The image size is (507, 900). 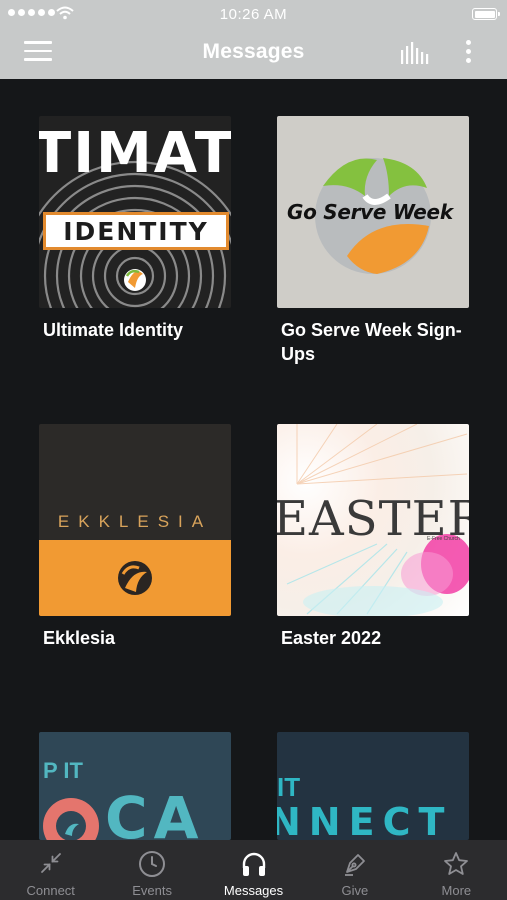 I want to click on tab-give: Give, so click(x=354, y=870).